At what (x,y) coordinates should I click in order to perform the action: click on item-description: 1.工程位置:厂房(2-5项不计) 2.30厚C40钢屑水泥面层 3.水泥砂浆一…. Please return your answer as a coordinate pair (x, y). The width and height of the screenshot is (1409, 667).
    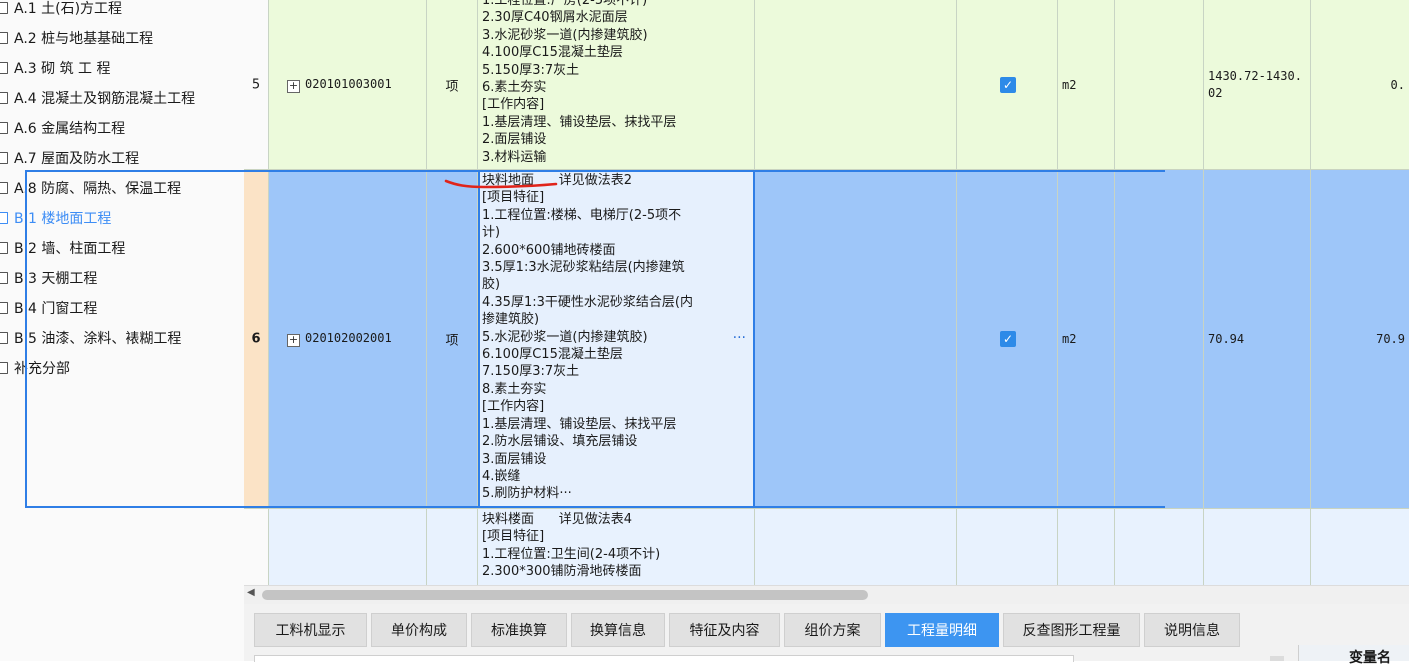
    Looking at the image, I should click on (579, 82).